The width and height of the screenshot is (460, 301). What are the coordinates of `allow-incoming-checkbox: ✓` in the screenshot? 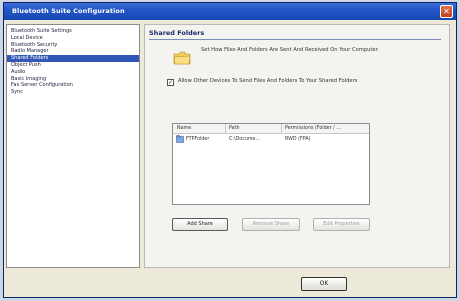 It's located at (170, 82).